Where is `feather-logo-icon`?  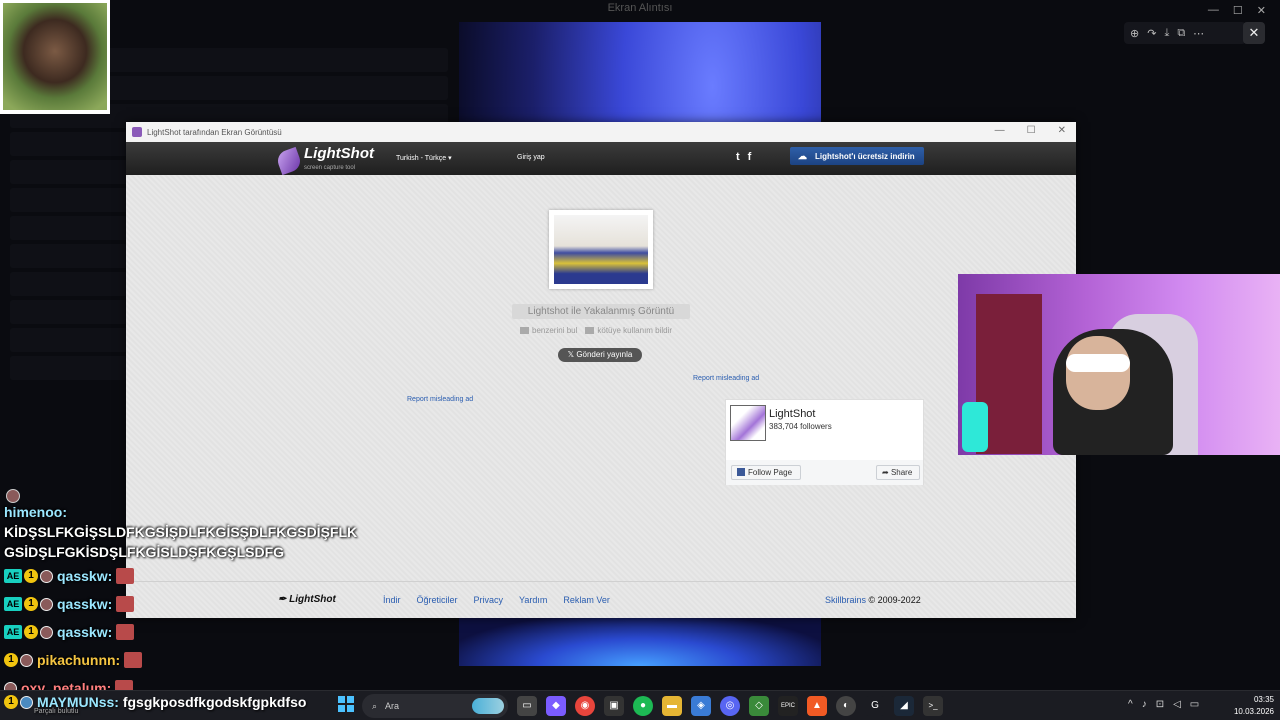 feather-logo-icon is located at coordinates (289, 161).